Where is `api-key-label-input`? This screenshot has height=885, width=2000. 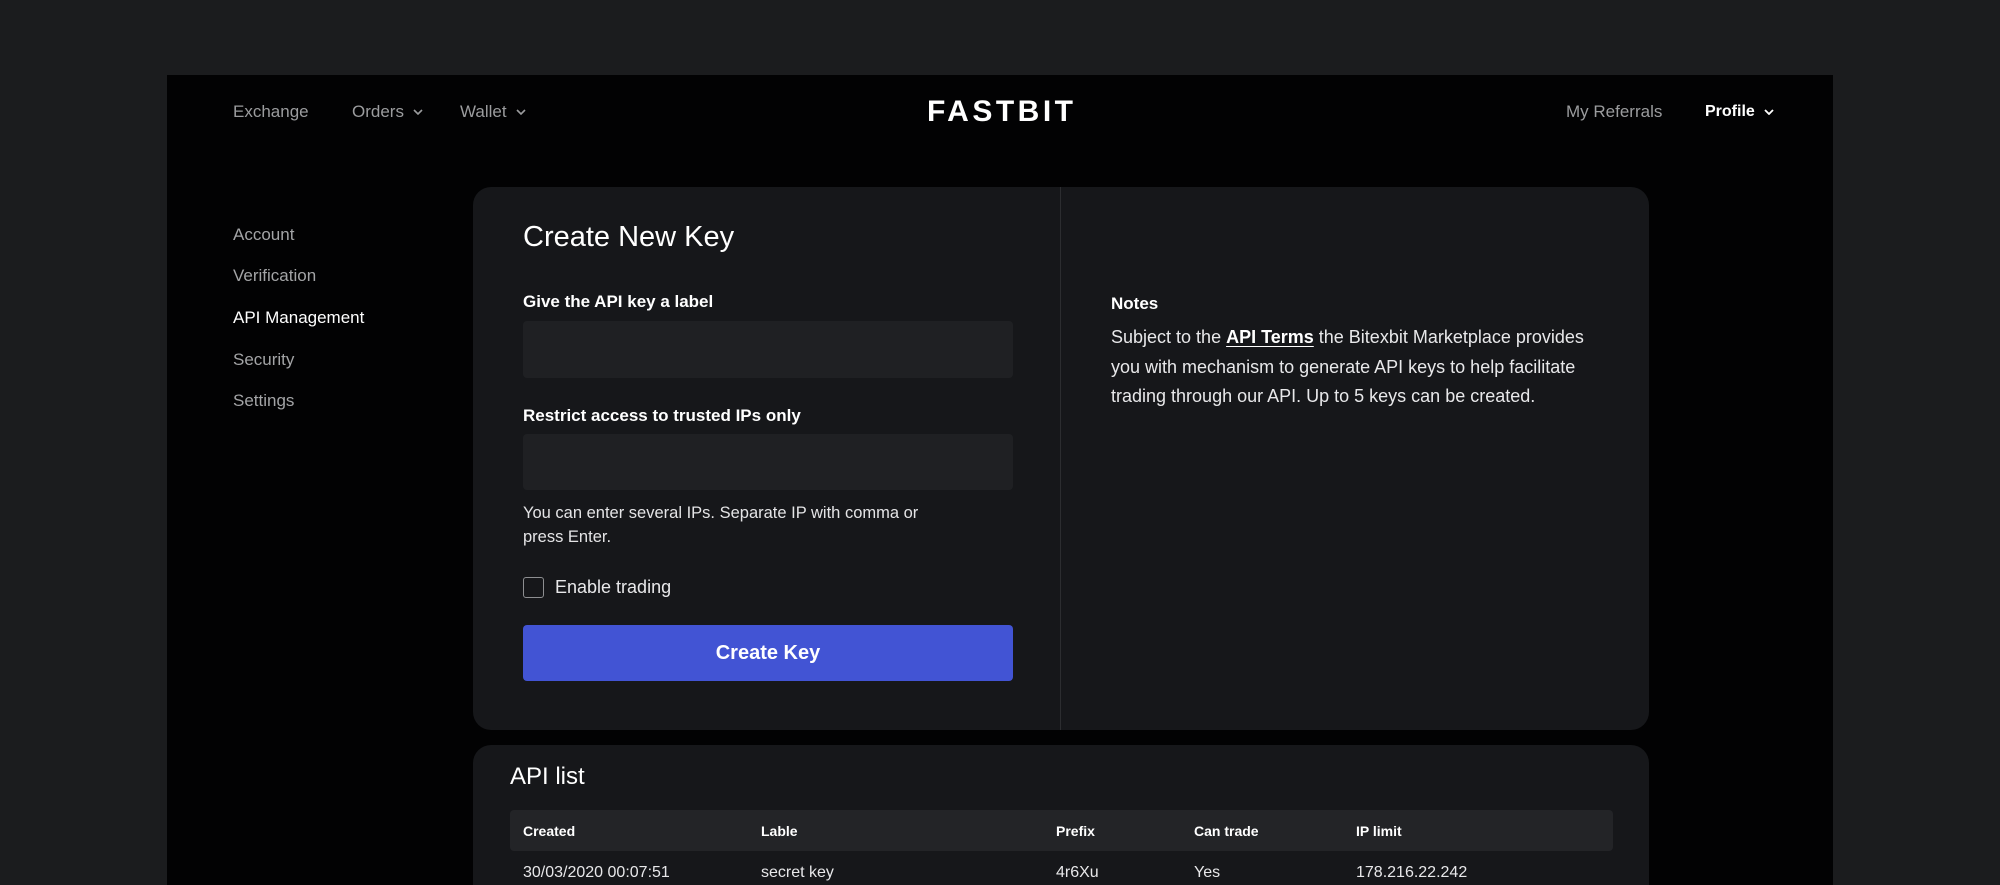 api-key-label-input is located at coordinates (768, 349).